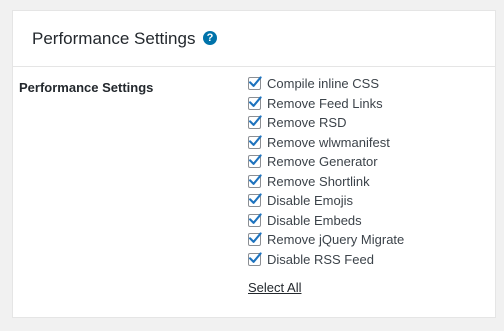  I want to click on option-label: Remove Shortlink, so click(318, 181).